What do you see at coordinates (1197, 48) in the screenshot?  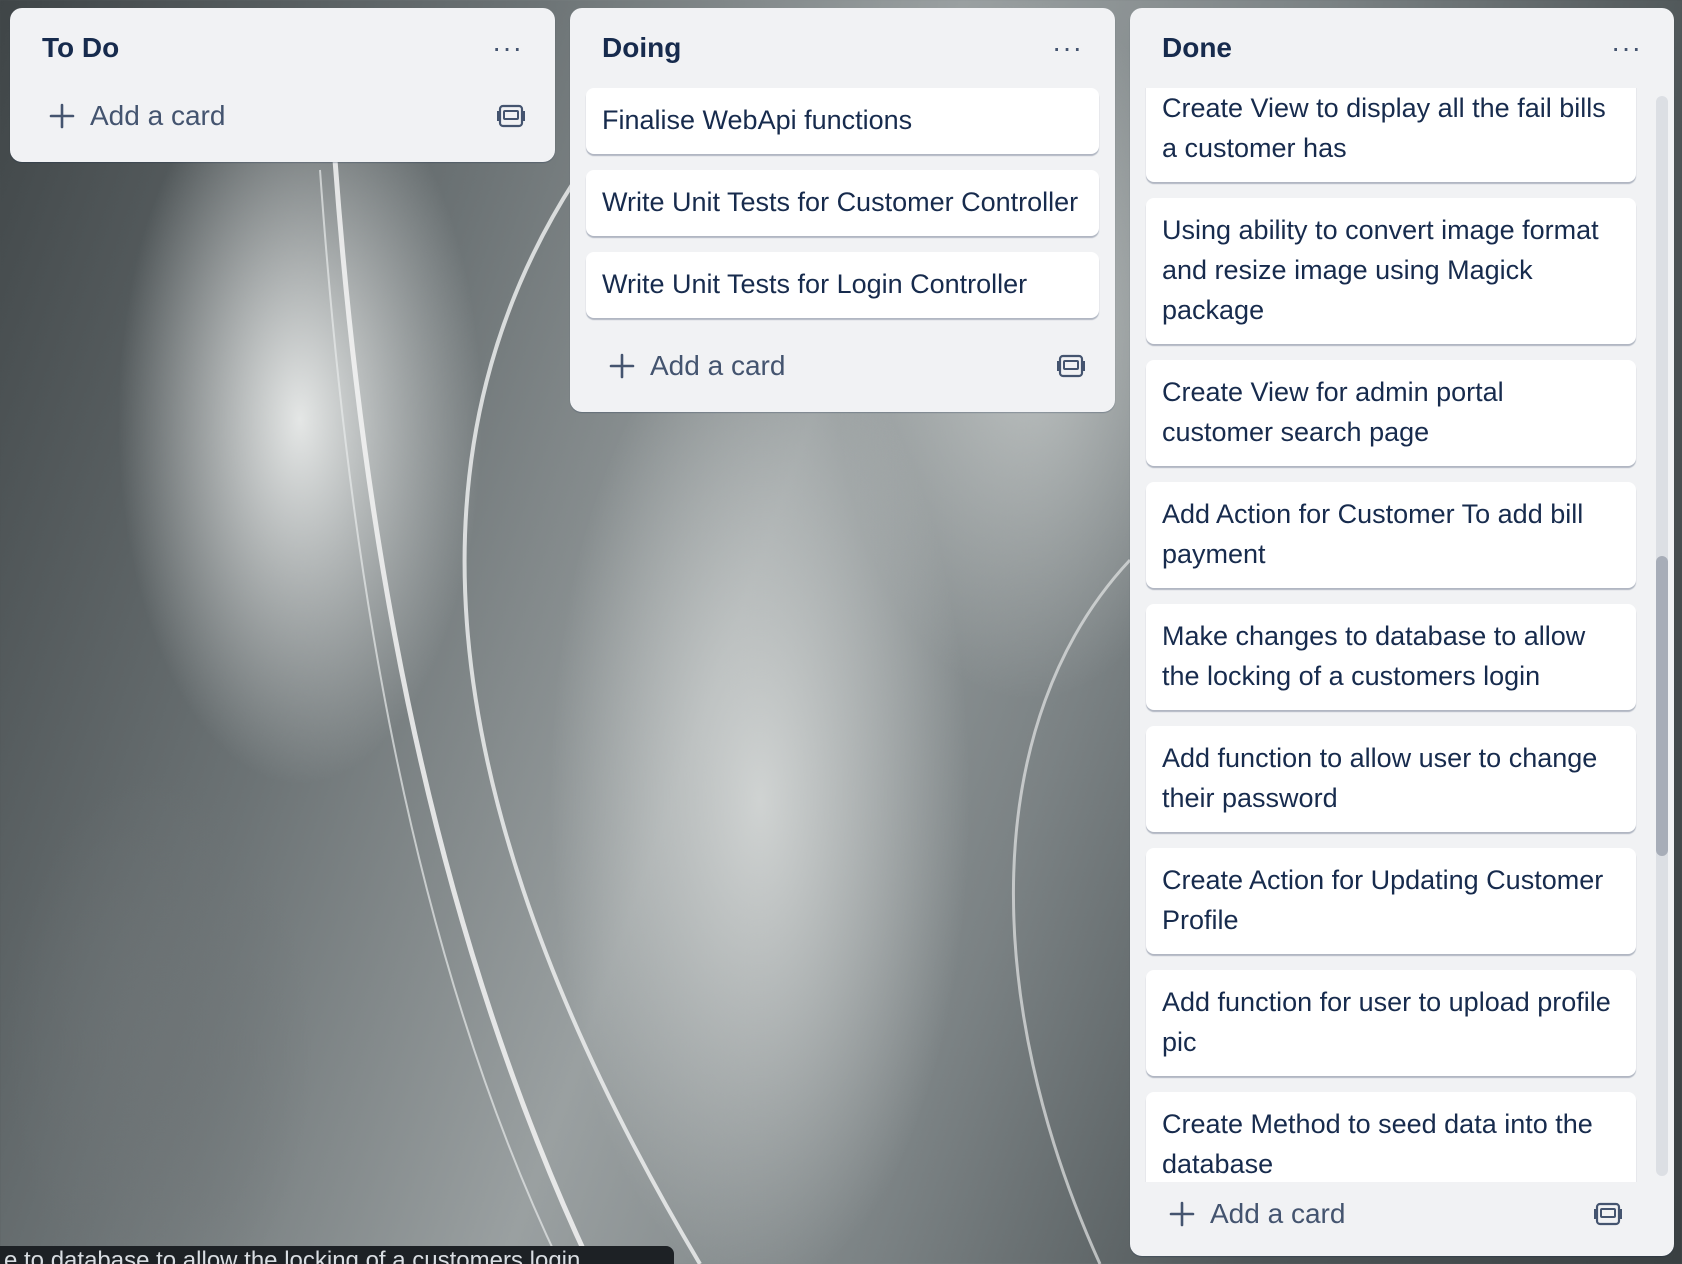 I see `list-title: Done` at bounding box center [1197, 48].